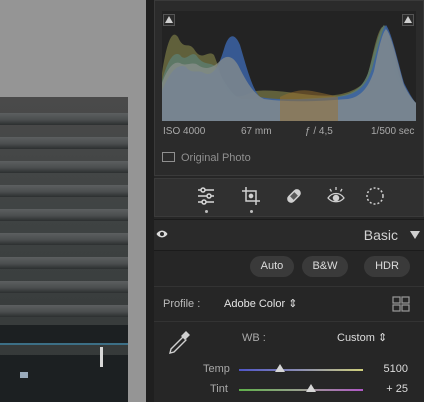  Describe the element at coordinates (219, 389) in the screenshot. I see `tint-label: Tint` at that location.